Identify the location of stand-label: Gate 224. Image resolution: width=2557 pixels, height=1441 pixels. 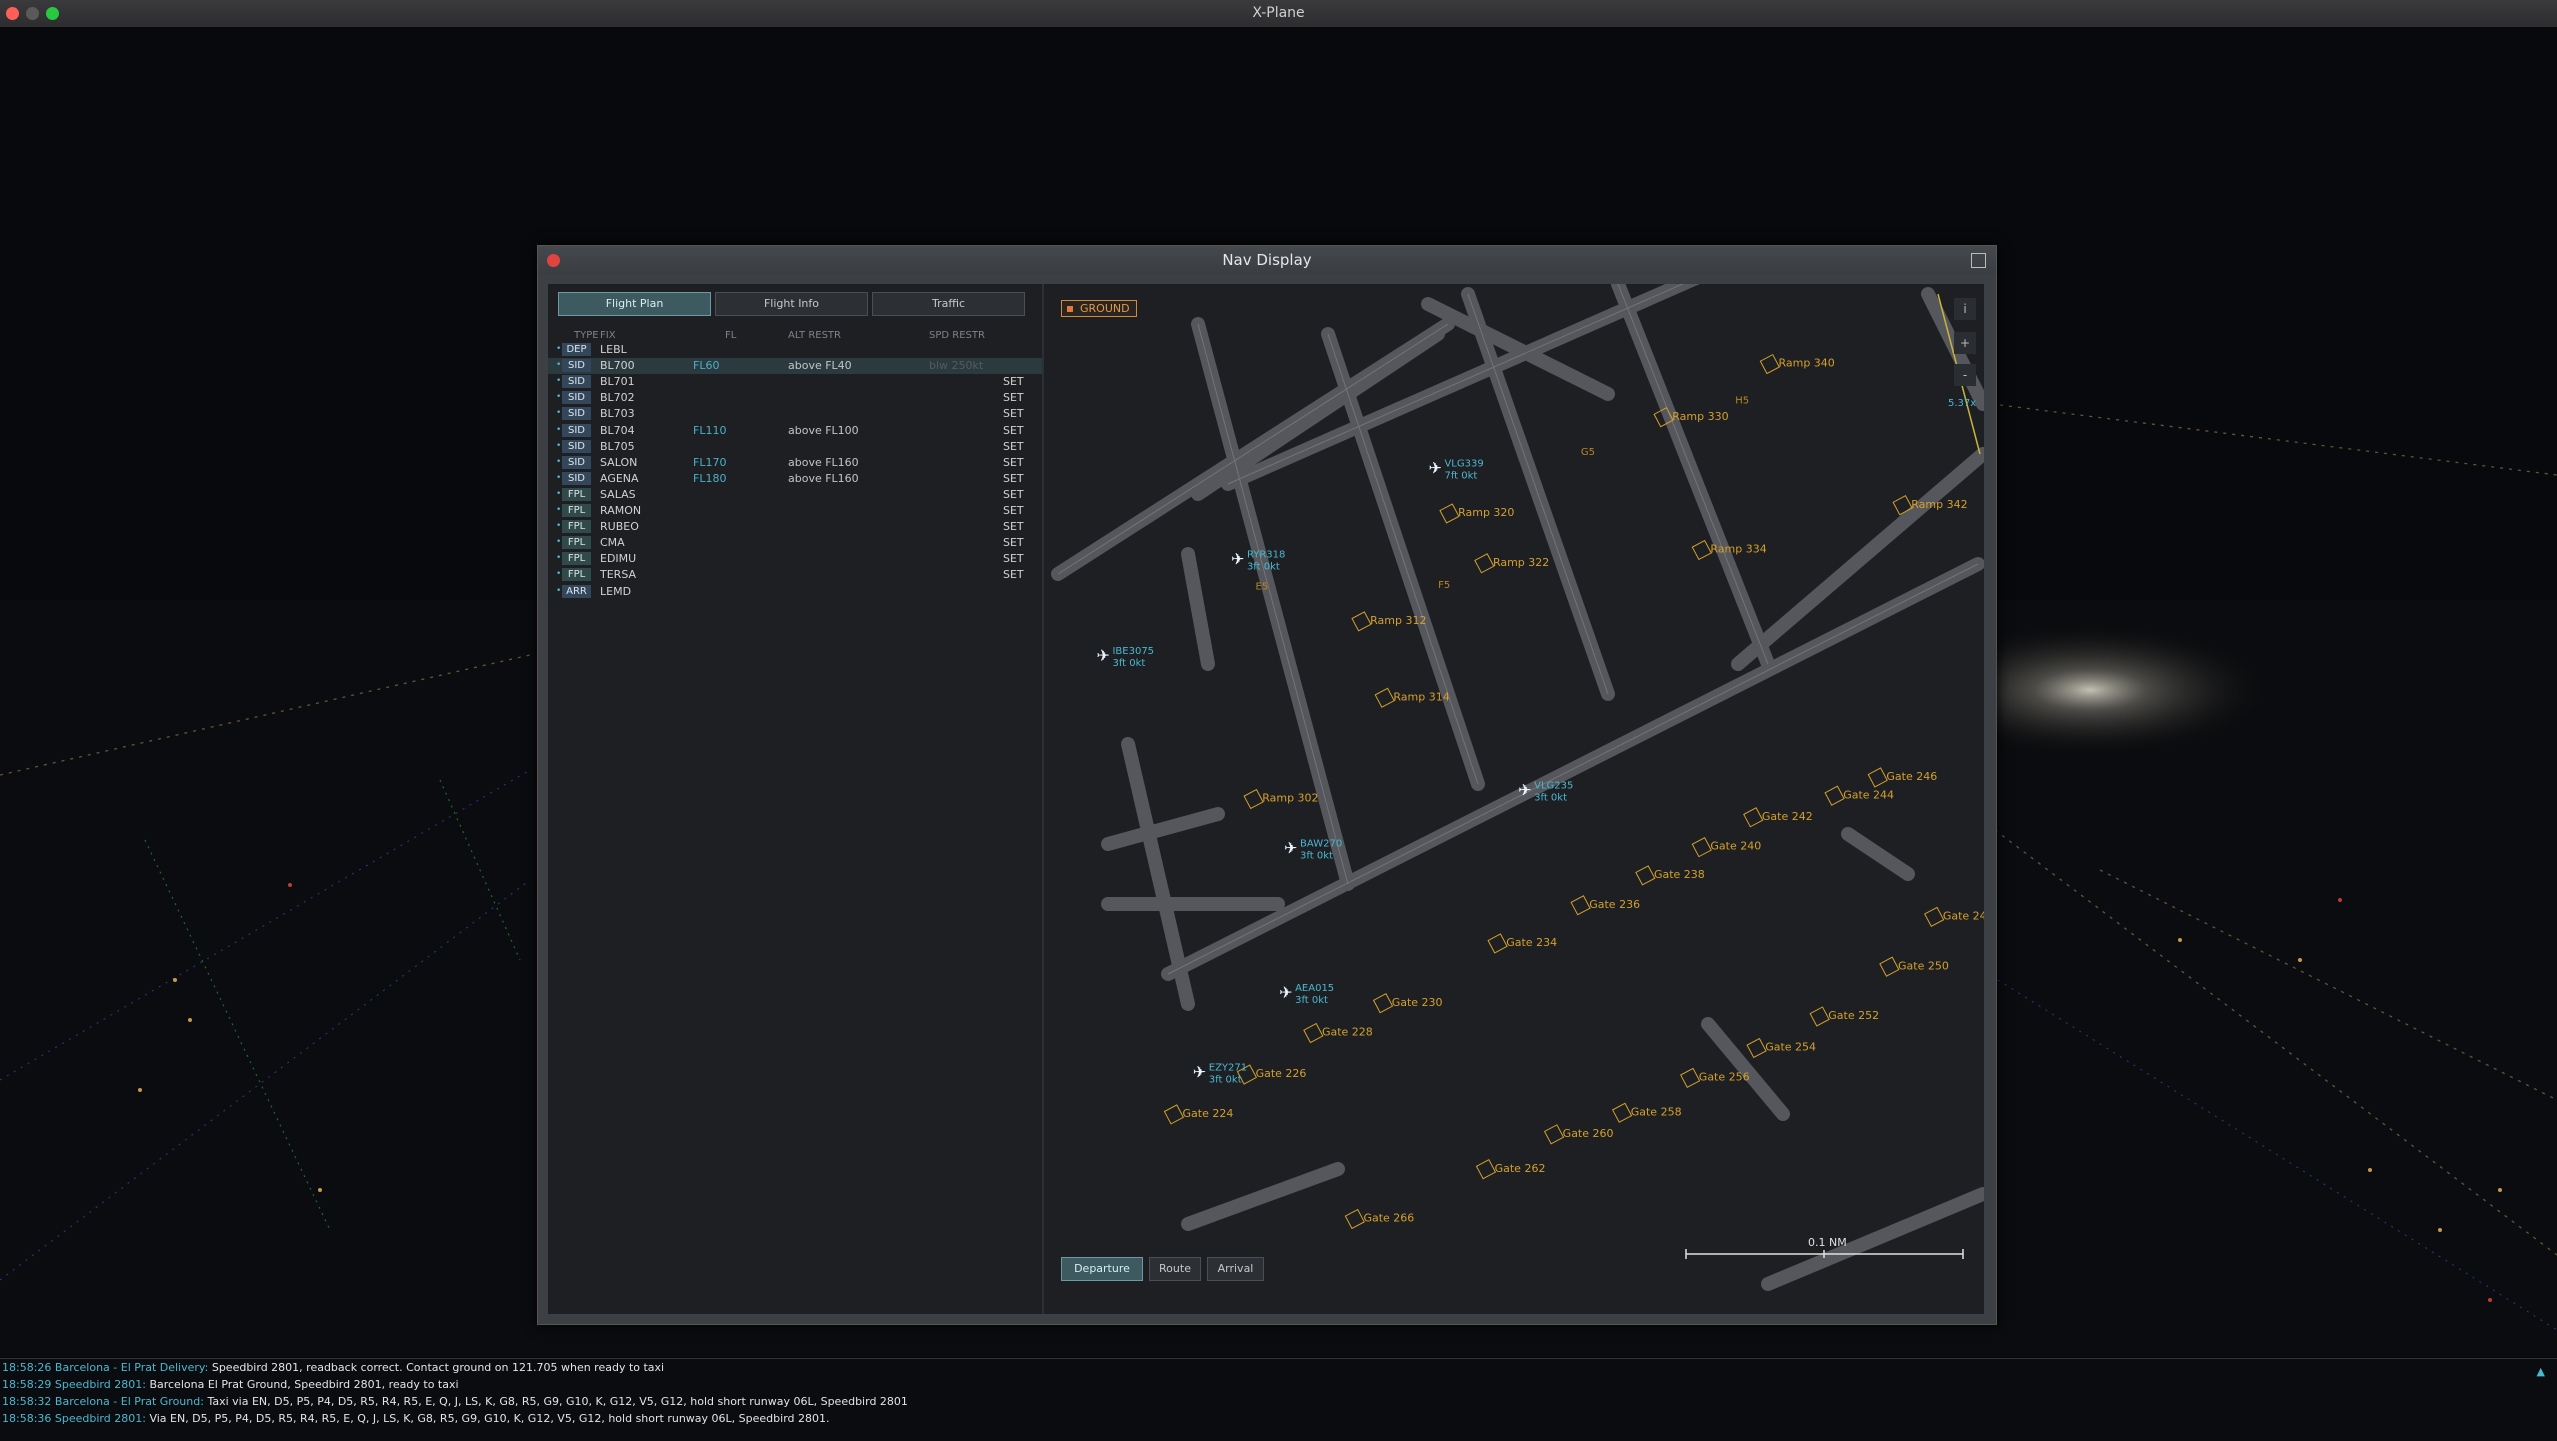
(1208, 1113).